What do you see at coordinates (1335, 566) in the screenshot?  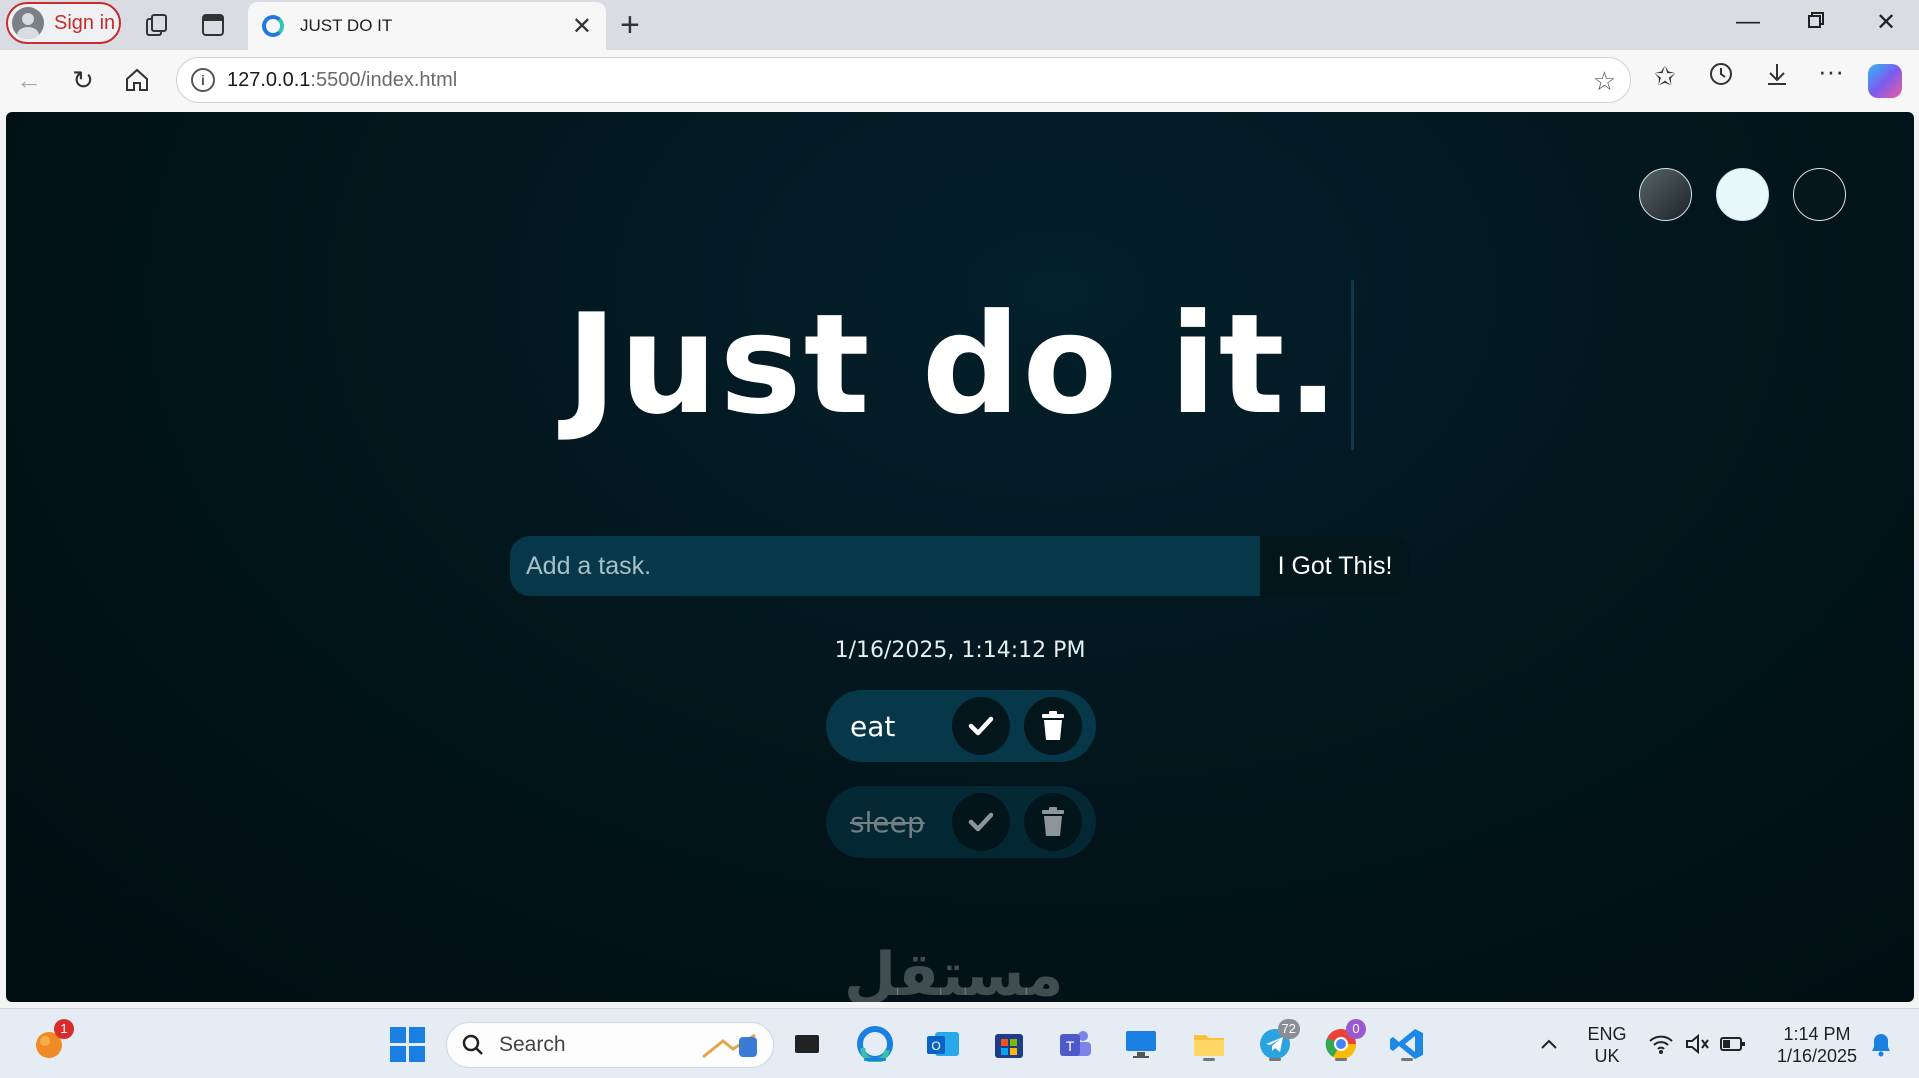 I see `add-task-button: I Got This!` at bounding box center [1335, 566].